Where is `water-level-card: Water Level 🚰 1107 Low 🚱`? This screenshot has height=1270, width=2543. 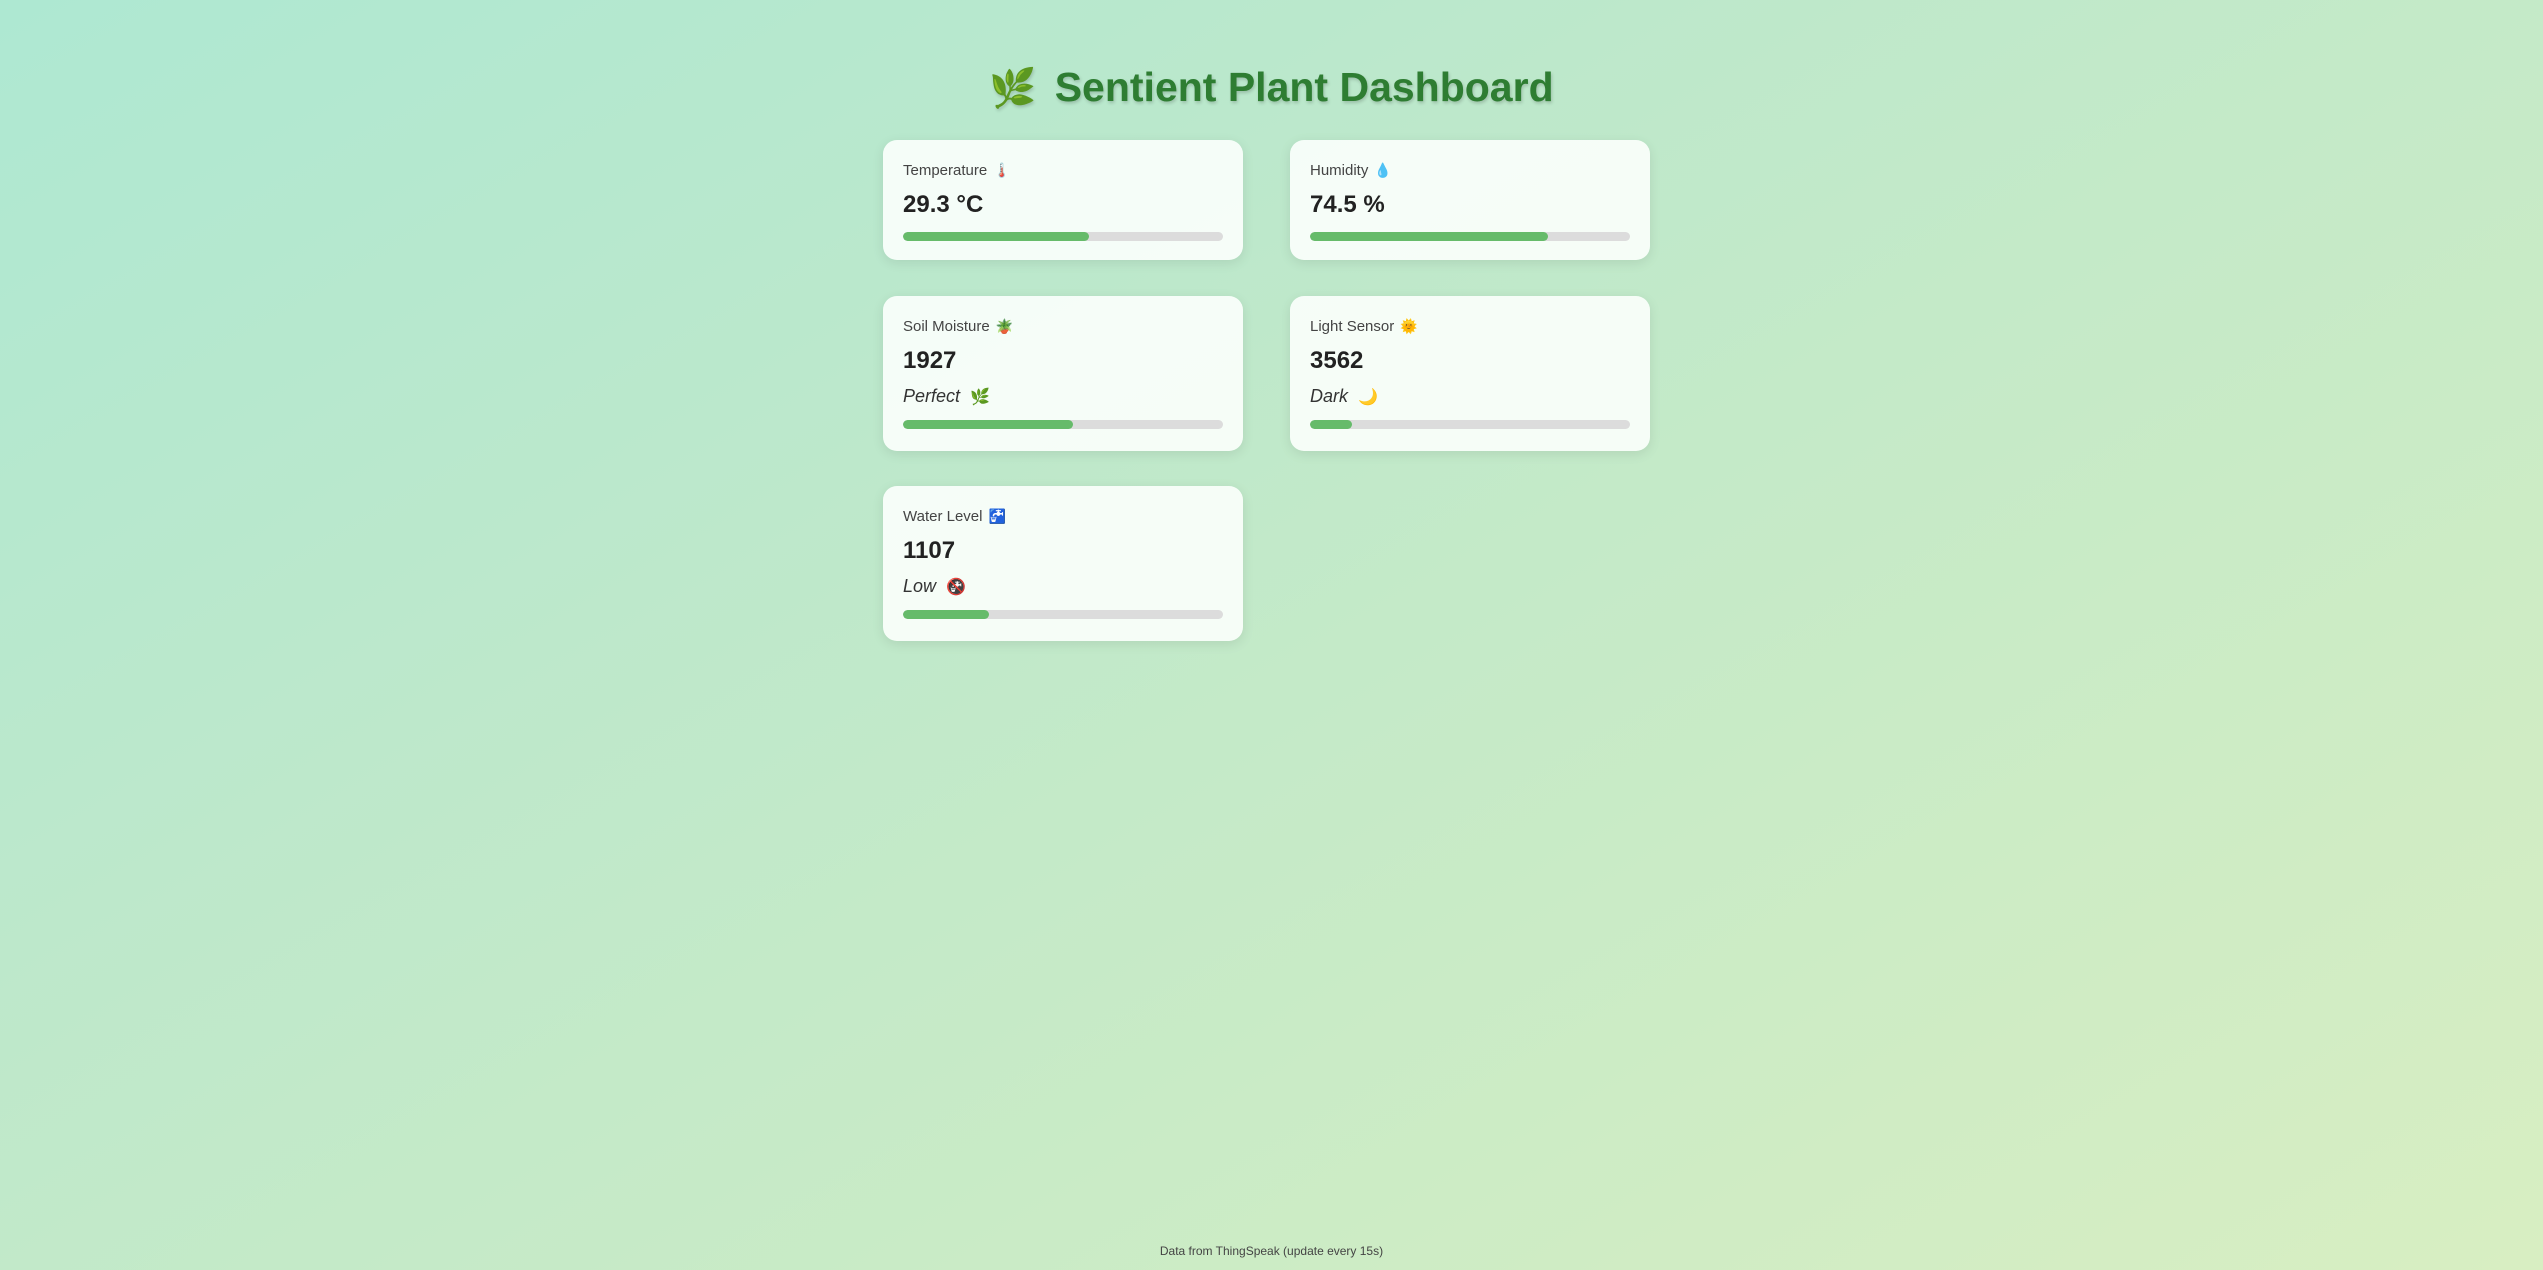
water-level-card: Water Level 🚰 1107 Low 🚱 is located at coordinates (1063, 563).